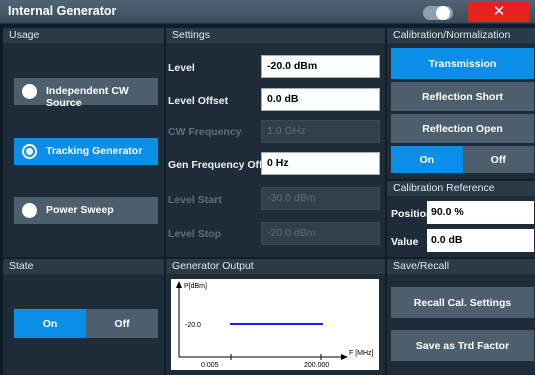 Image resolution: width=535 pixels, height=375 pixels. Describe the element at coordinates (462, 128) in the screenshot. I see `reflection-open-button: Reflection Open` at that location.